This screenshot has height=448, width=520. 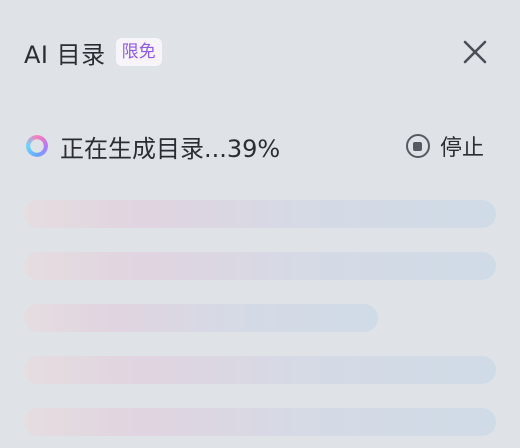 I want to click on stop-circle-icon, so click(x=417, y=146).